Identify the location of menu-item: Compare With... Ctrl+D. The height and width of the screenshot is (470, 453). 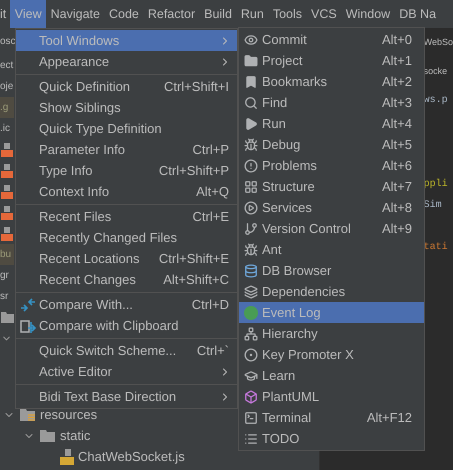
(126, 304).